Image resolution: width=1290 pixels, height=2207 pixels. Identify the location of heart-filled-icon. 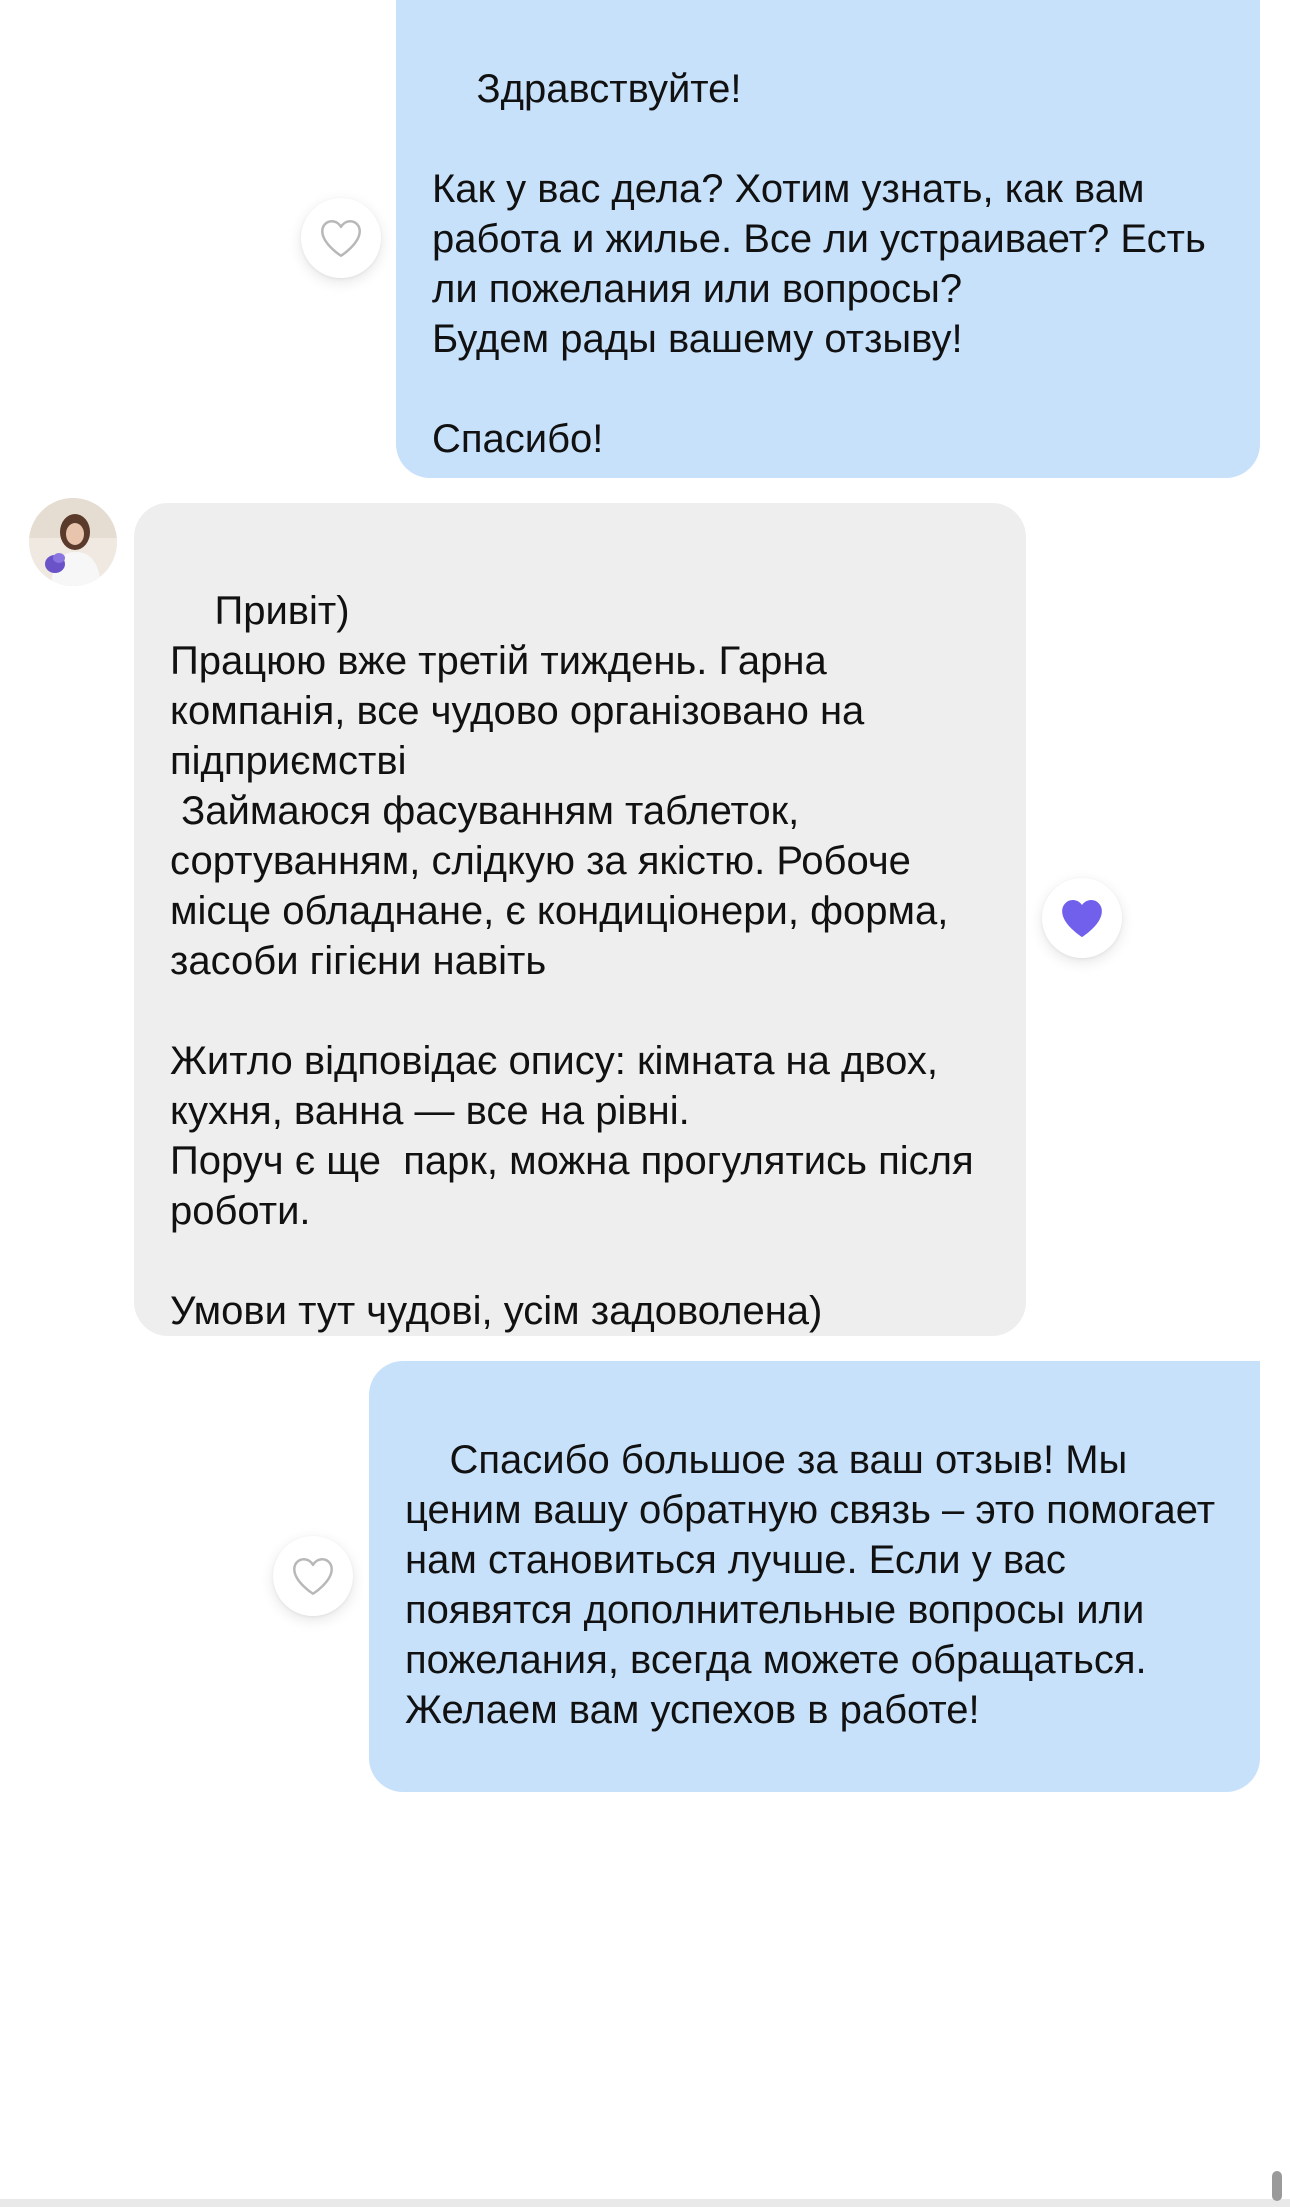
(1082, 918).